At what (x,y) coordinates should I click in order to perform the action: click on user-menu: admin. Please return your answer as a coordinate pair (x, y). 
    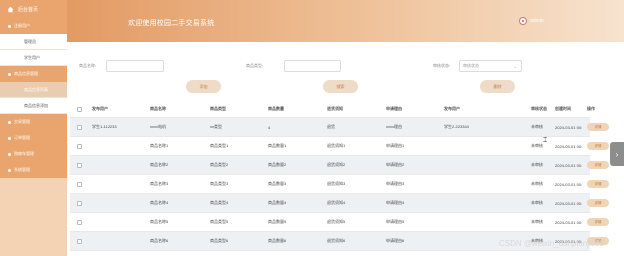
    Looking at the image, I should click on (531, 21).